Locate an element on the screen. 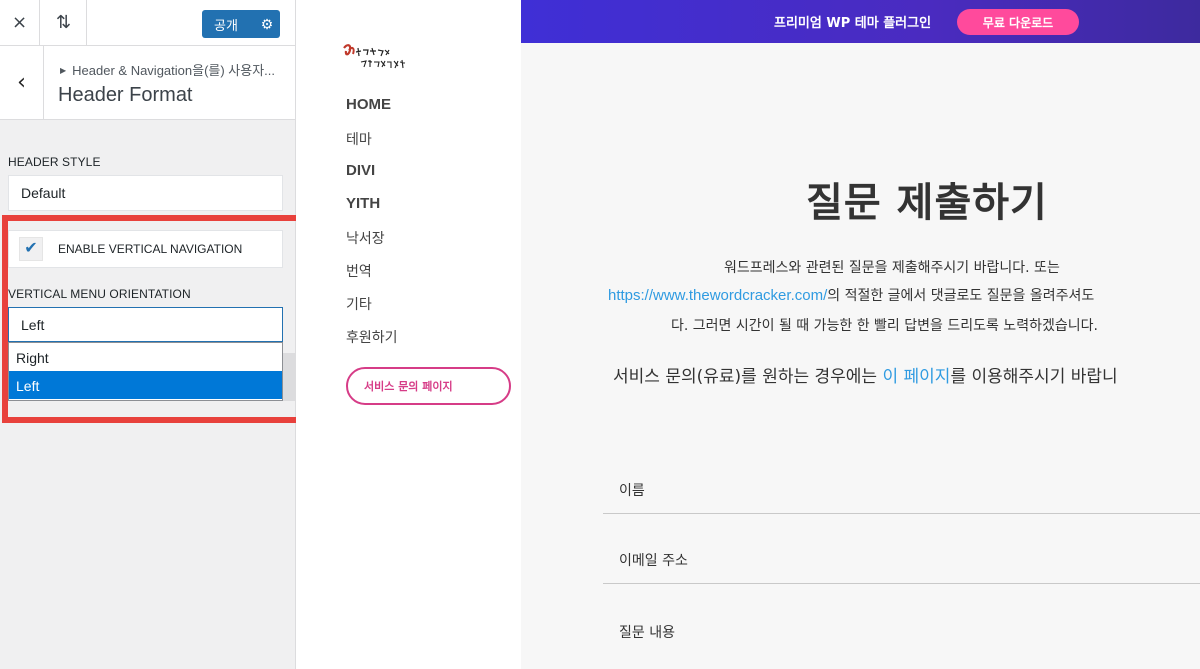 The height and width of the screenshot is (669, 1200). question-field-label: 질문 내용 is located at coordinates (647, 633).